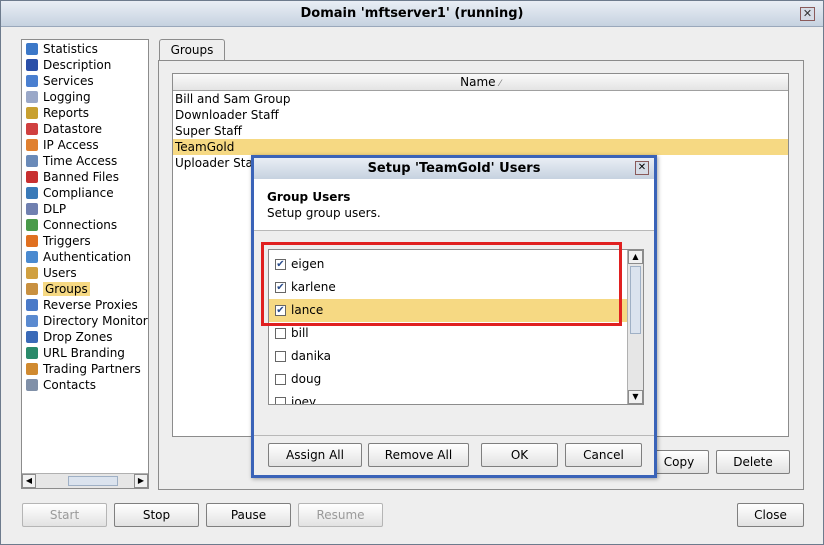  I want to click on nav-horizontal-scrollbar: ◀ ▶, so click(85, 480).